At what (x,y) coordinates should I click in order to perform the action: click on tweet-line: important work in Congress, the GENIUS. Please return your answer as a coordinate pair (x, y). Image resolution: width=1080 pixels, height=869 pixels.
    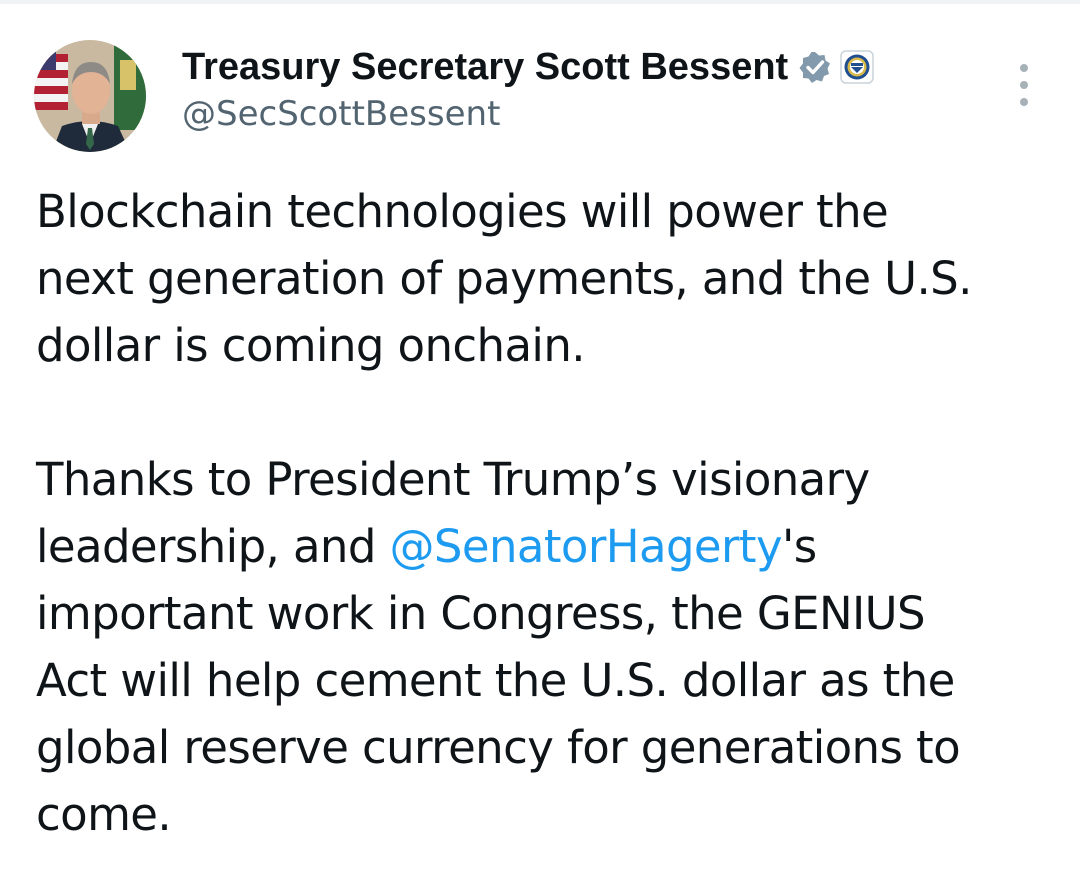
    Looking at the image, I should click on (481, 613).